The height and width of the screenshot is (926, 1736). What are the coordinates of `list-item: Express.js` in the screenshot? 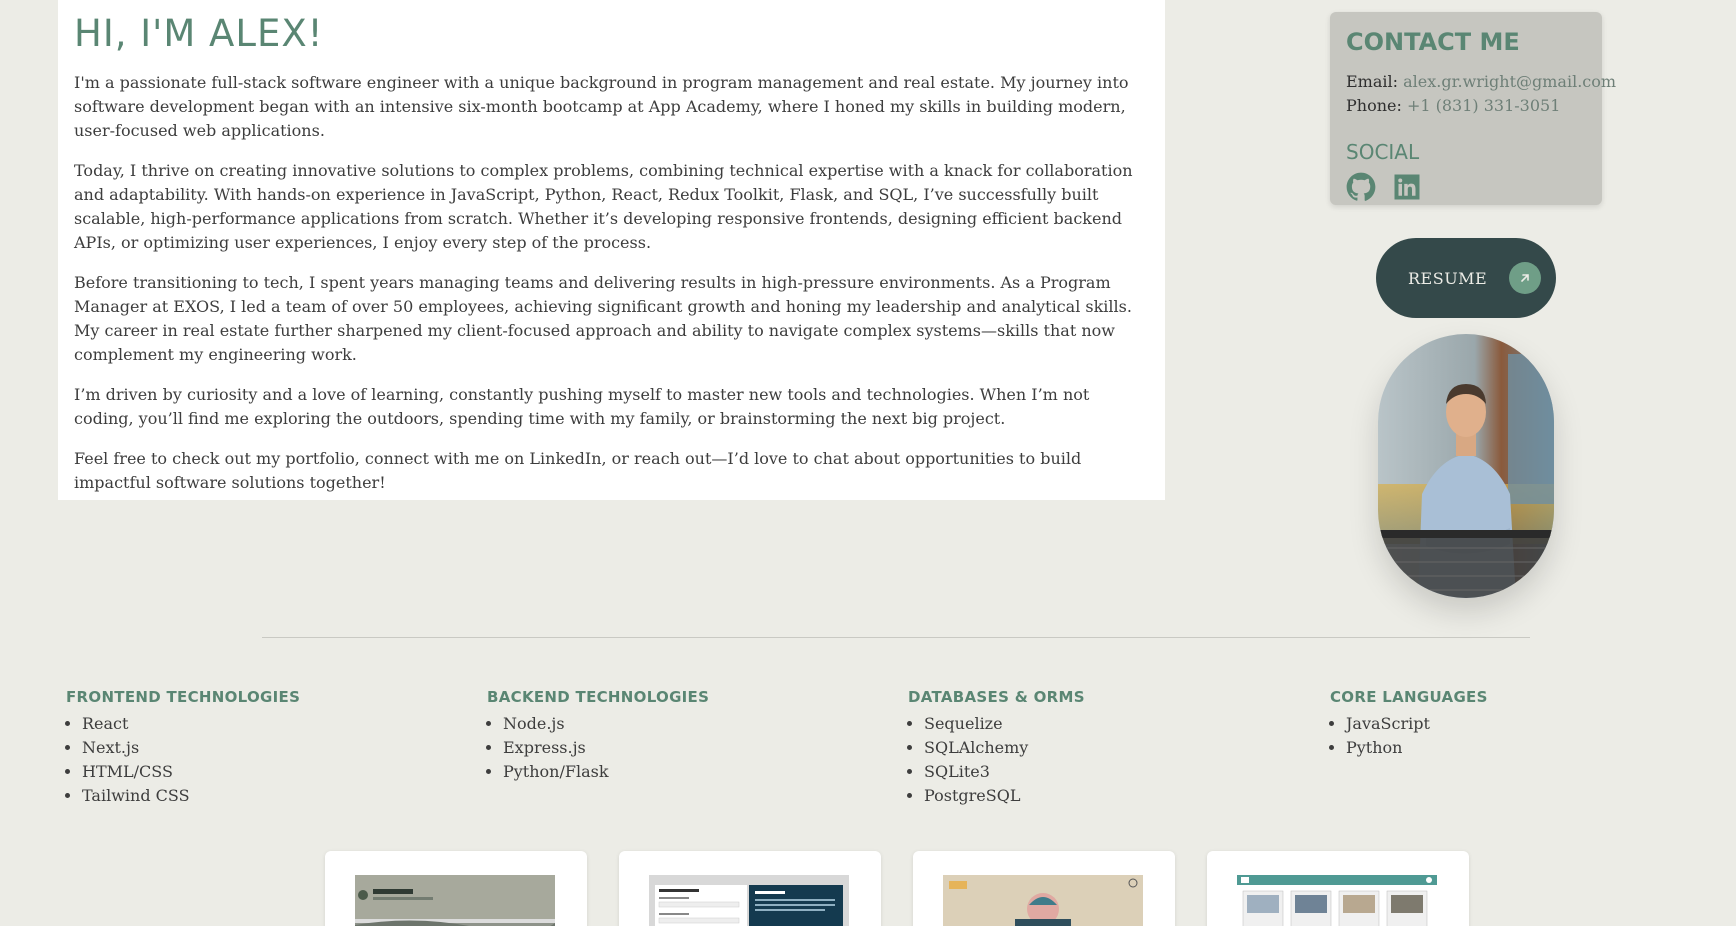 It's located at (685, 748).